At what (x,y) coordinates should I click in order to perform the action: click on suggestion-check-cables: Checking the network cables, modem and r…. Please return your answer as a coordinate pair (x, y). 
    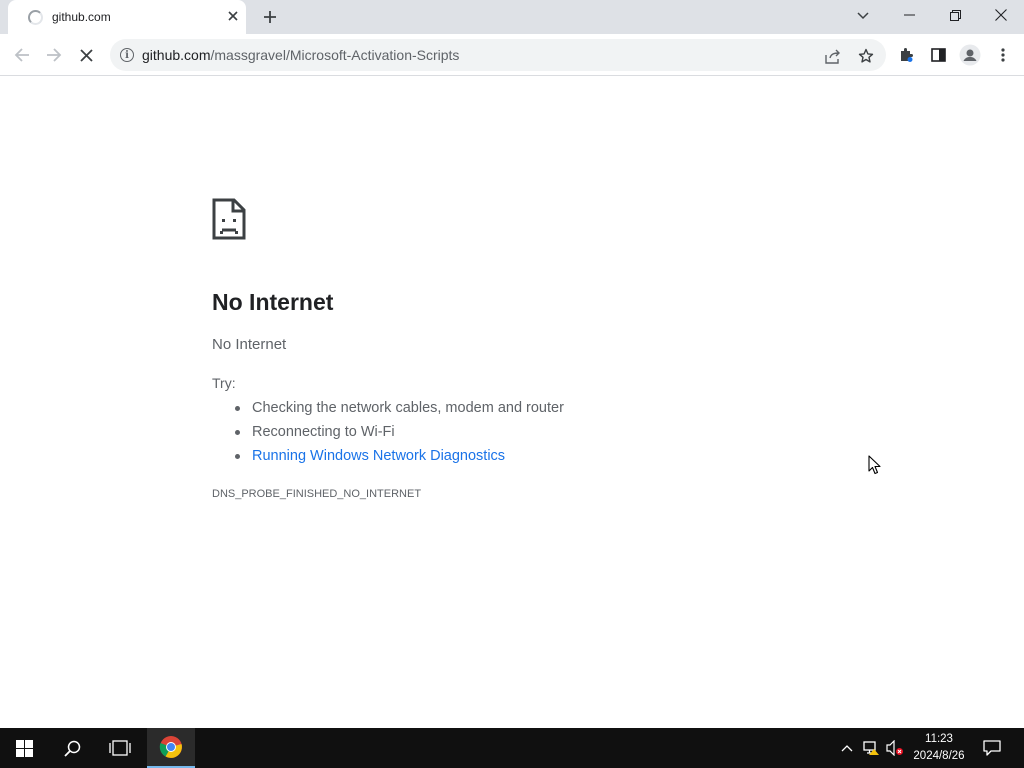
    Looking at the image, I should click on (398, 409).